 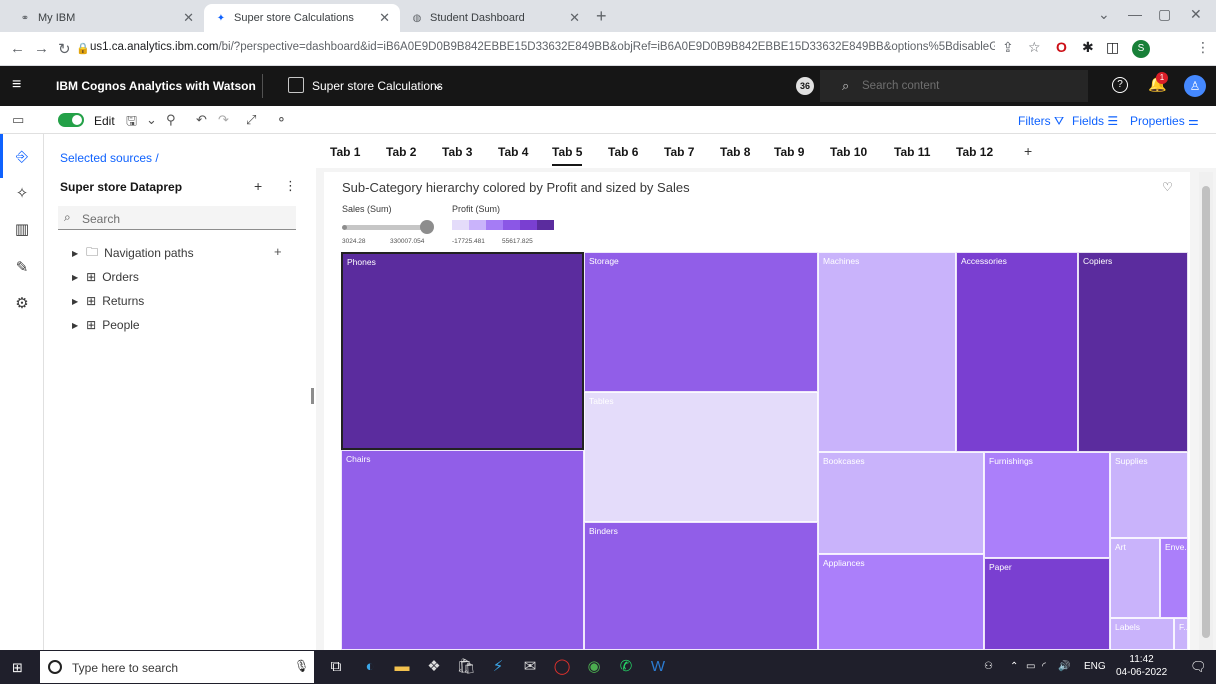 I want to click on tree-item-people: ▶ ⊞ People, so click(x=106, y=325).